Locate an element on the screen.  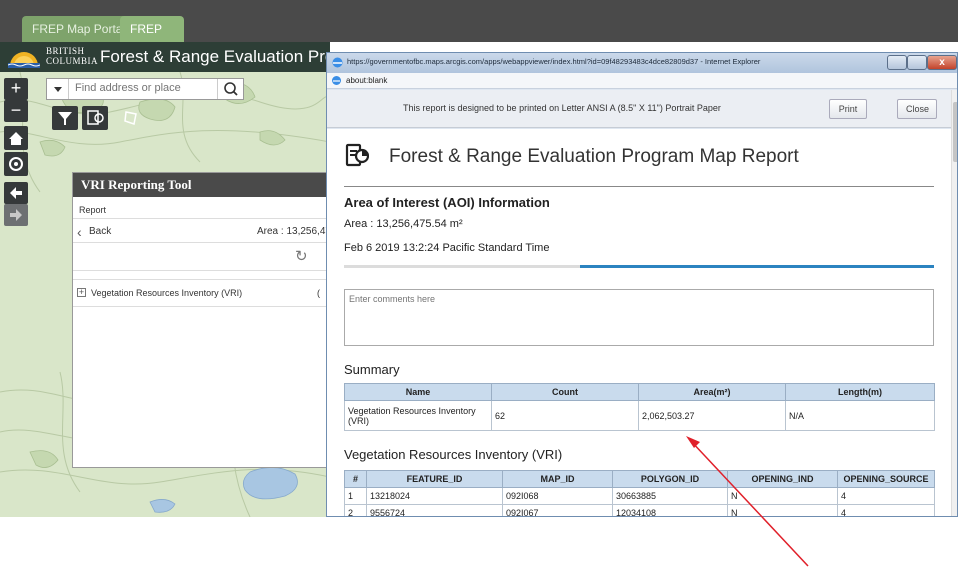
home-icon is located at coordinates (16, 138).